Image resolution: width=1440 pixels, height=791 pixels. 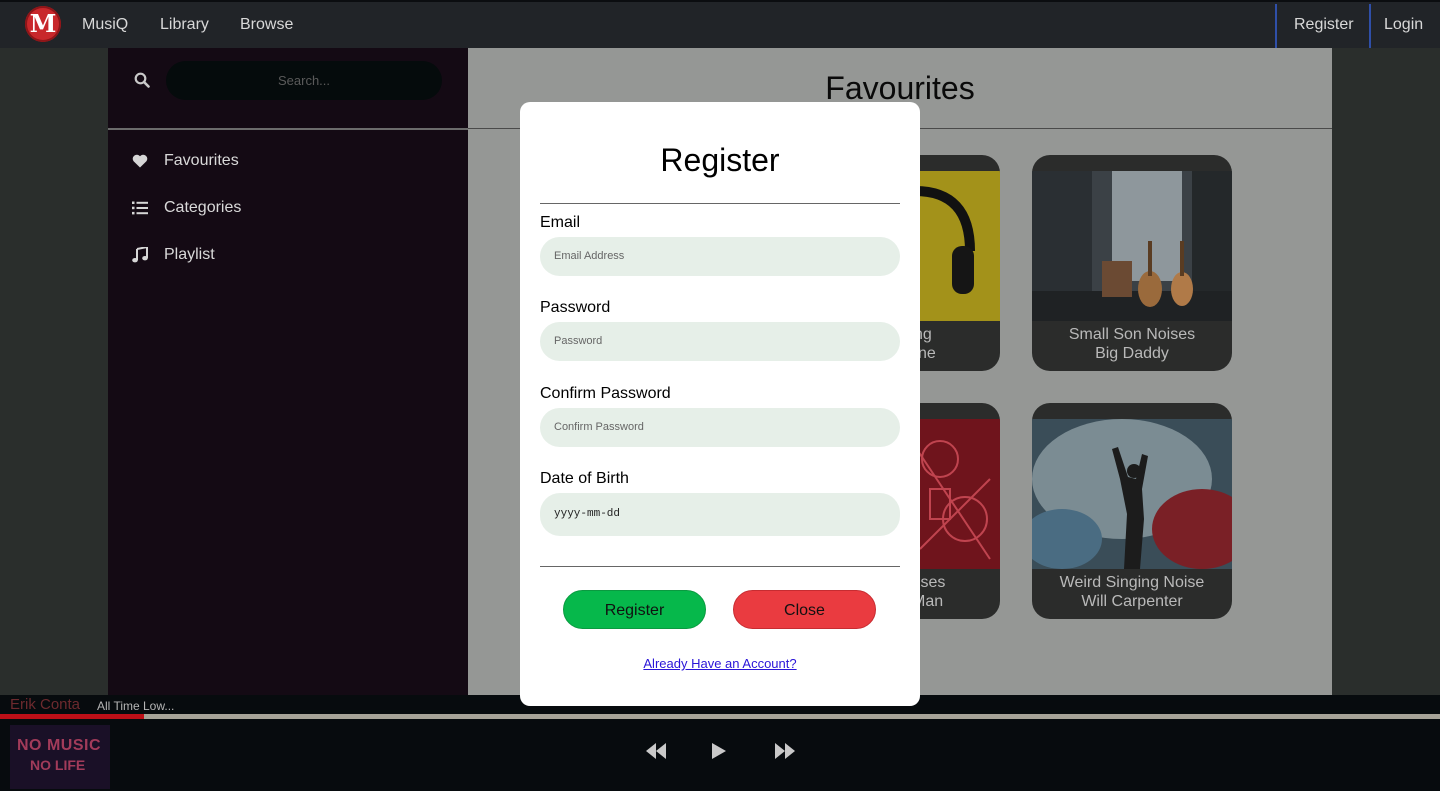 What do you see at coordinates (140, 208) in the screenshot?
I see `list-icon` at bounding box center [140, 208].